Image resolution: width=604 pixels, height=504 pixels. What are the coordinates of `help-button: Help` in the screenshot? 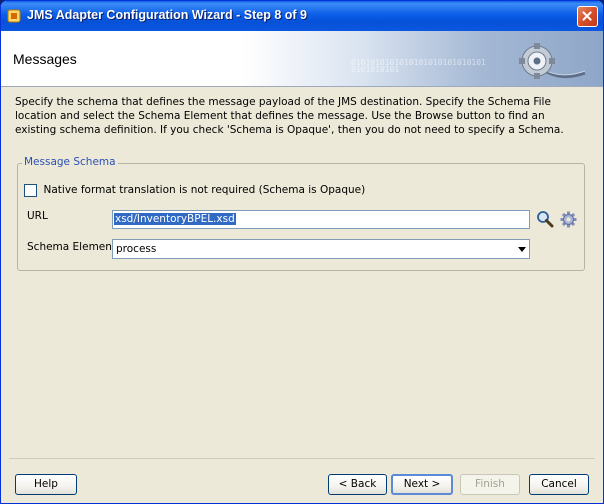 It's located at (46, 484).